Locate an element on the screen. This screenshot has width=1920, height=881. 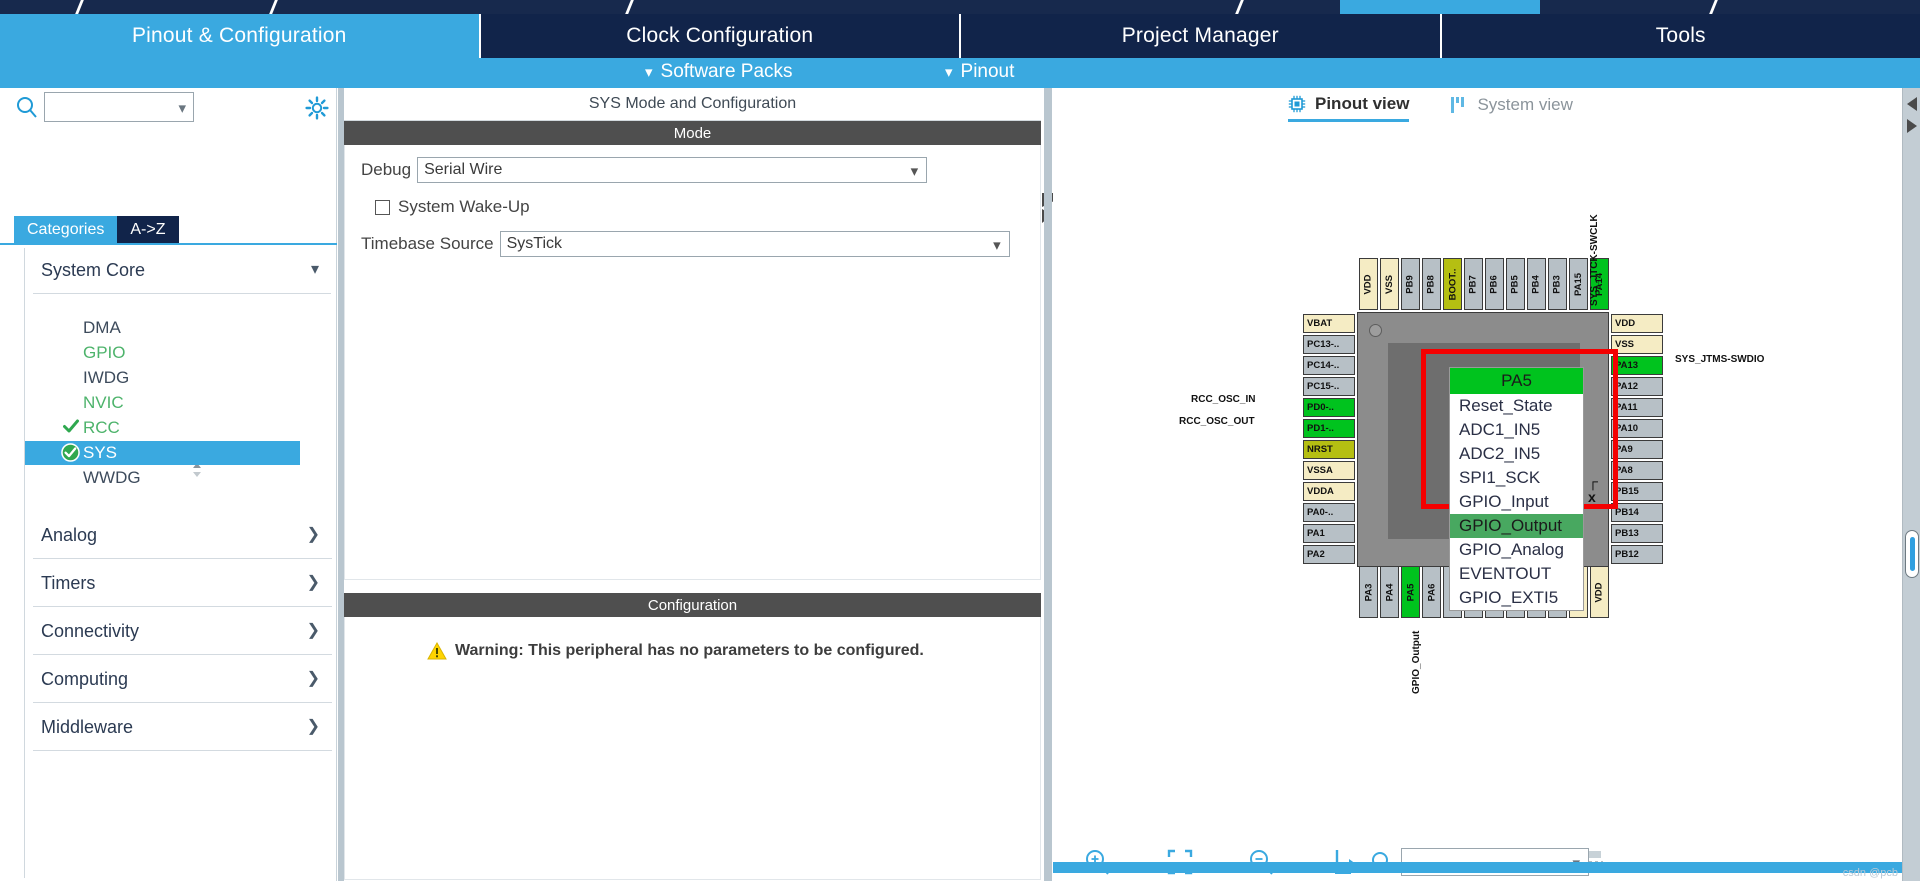
sidebar-item-dma: DMA is located at coordinates (162, 328).